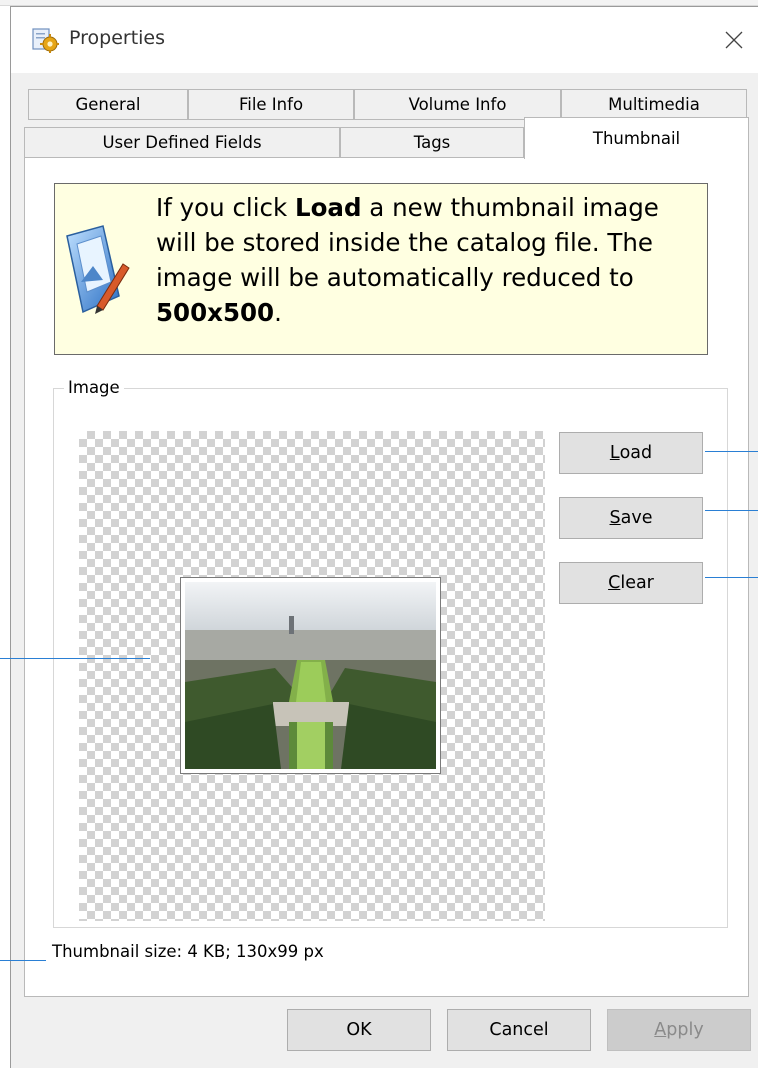  Describe the element at coordinates (328, 207) in the screenshot. I see `info-load-keyword: Load` at that location.